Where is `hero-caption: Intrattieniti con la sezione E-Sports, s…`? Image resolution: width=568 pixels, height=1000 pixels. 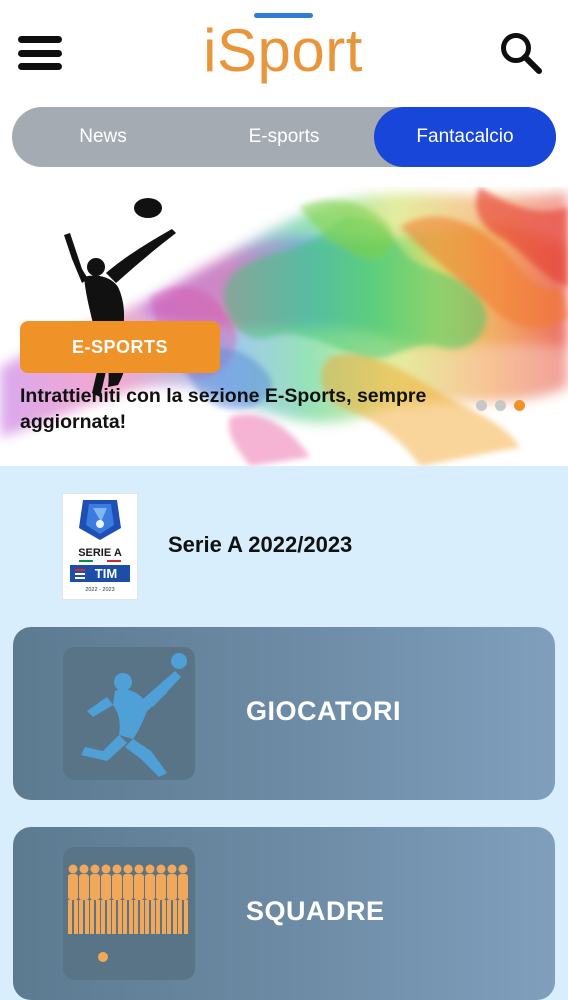 hero-caption: Intrattieniti con la sezione E-Sports, s… is located at coordinates (223, 409).